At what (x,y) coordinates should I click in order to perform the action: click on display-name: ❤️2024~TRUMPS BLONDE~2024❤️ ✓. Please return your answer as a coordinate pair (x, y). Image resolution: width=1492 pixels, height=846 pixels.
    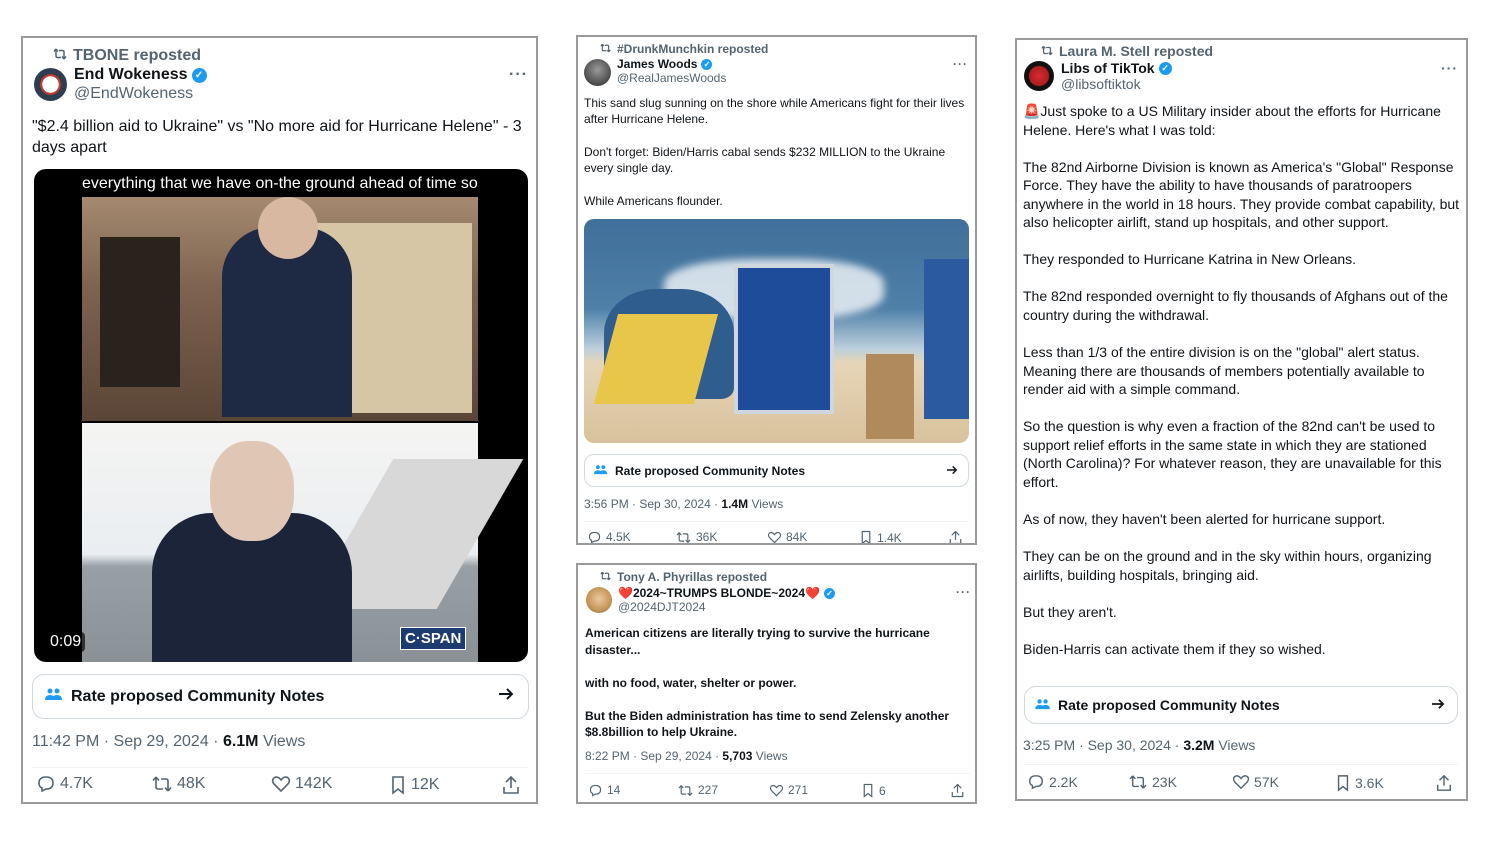
    Looking at the image, I should click on (726, 593).